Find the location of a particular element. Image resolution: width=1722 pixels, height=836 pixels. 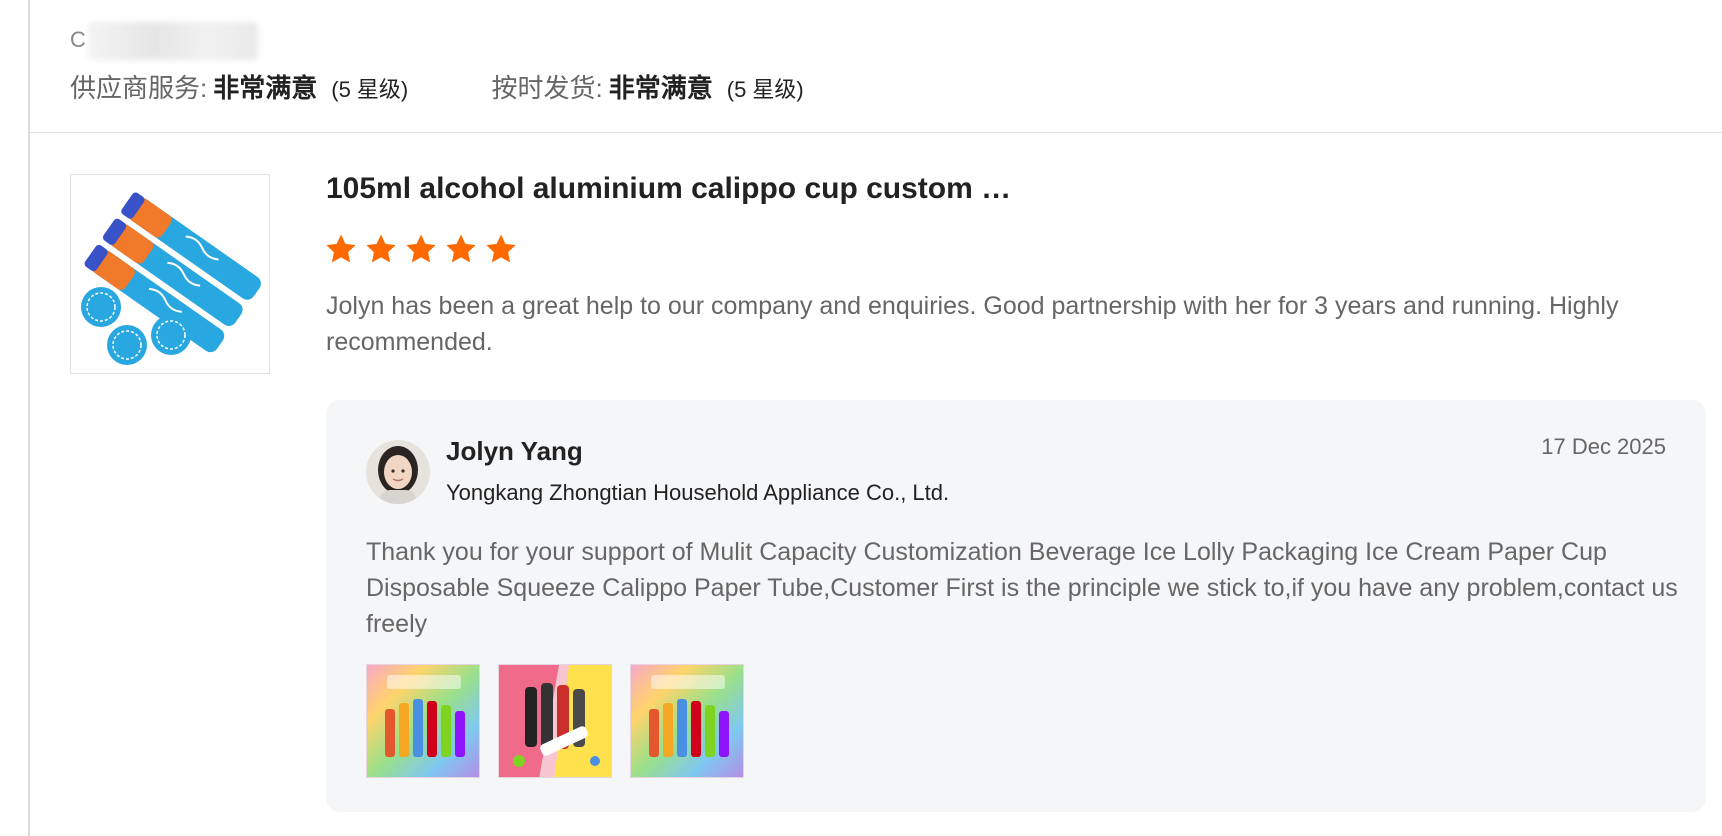

reply-date: 17 Dec 2025 is located at coordinates (1603, 446).